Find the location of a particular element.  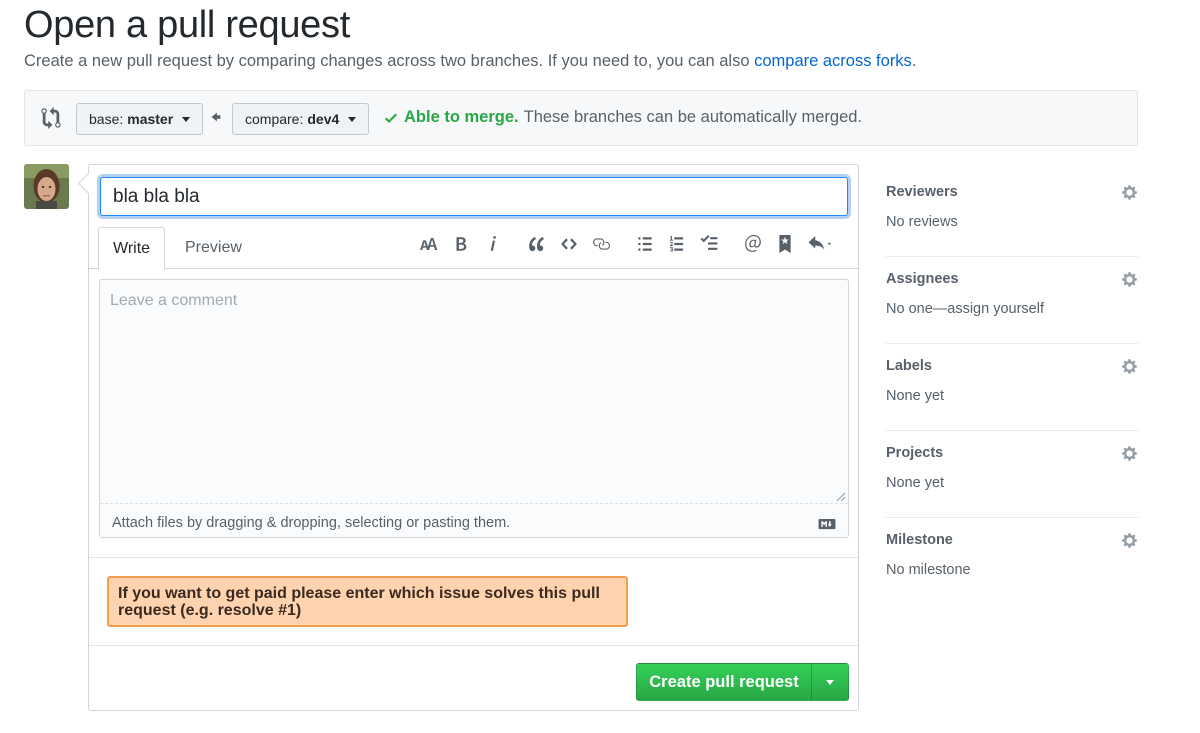

create-options-dropdown is located at coordinates (830, 682).